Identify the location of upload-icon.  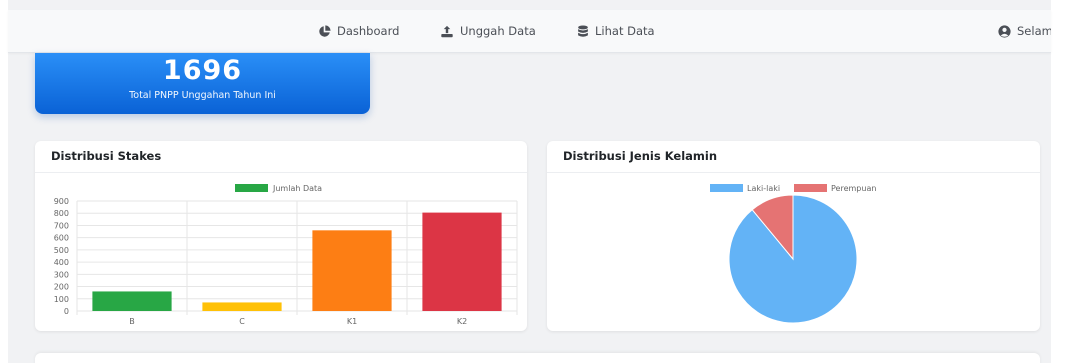
(447, 31).